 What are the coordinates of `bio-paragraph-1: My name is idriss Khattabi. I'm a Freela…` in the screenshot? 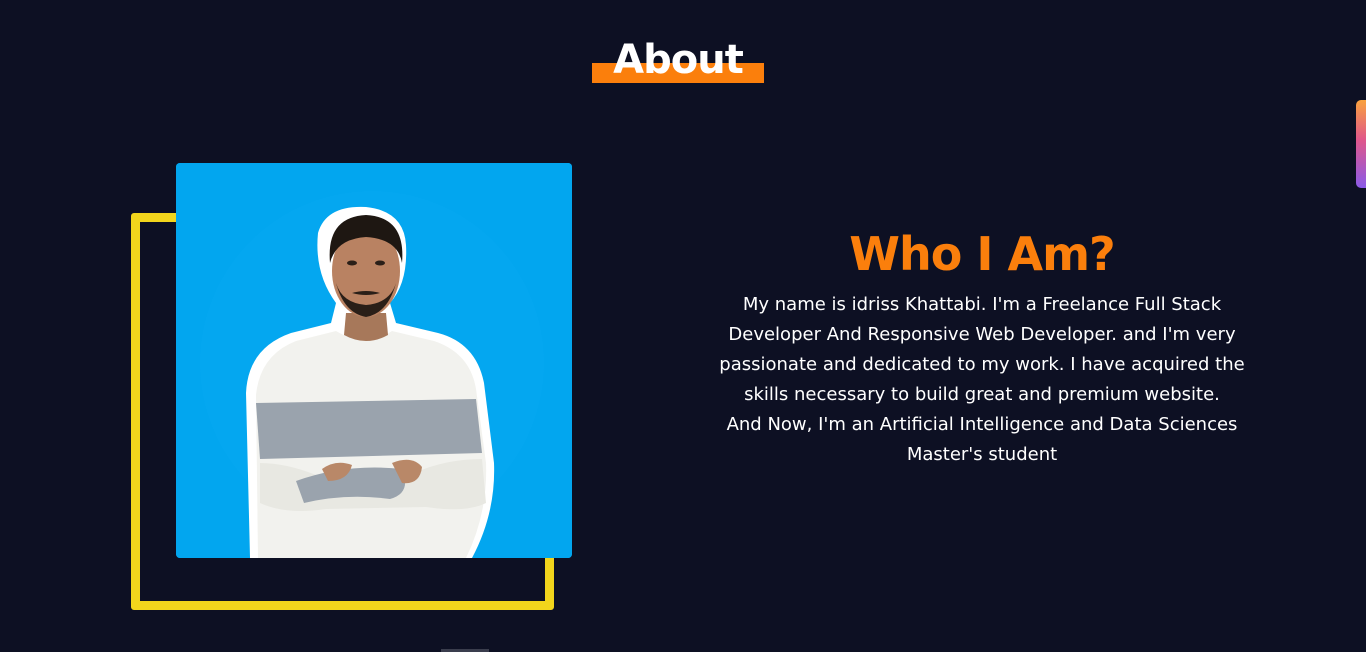 It's located at (982, 349).